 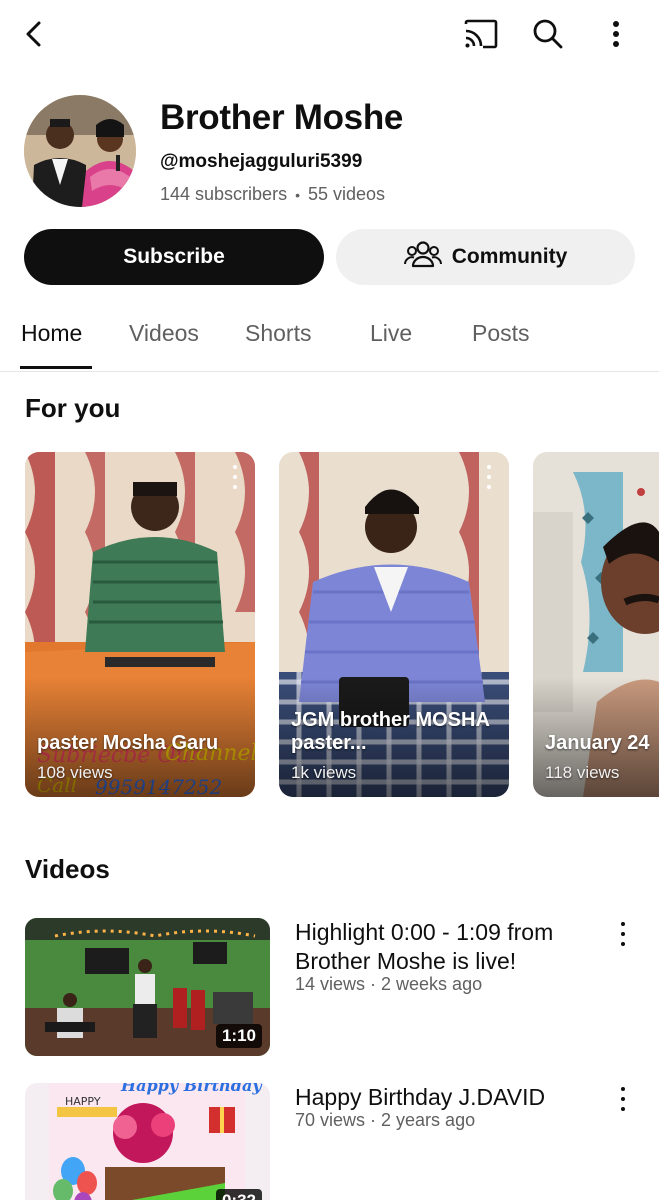 I want to click on short-views: 1k views, so click(x=324, y=772).